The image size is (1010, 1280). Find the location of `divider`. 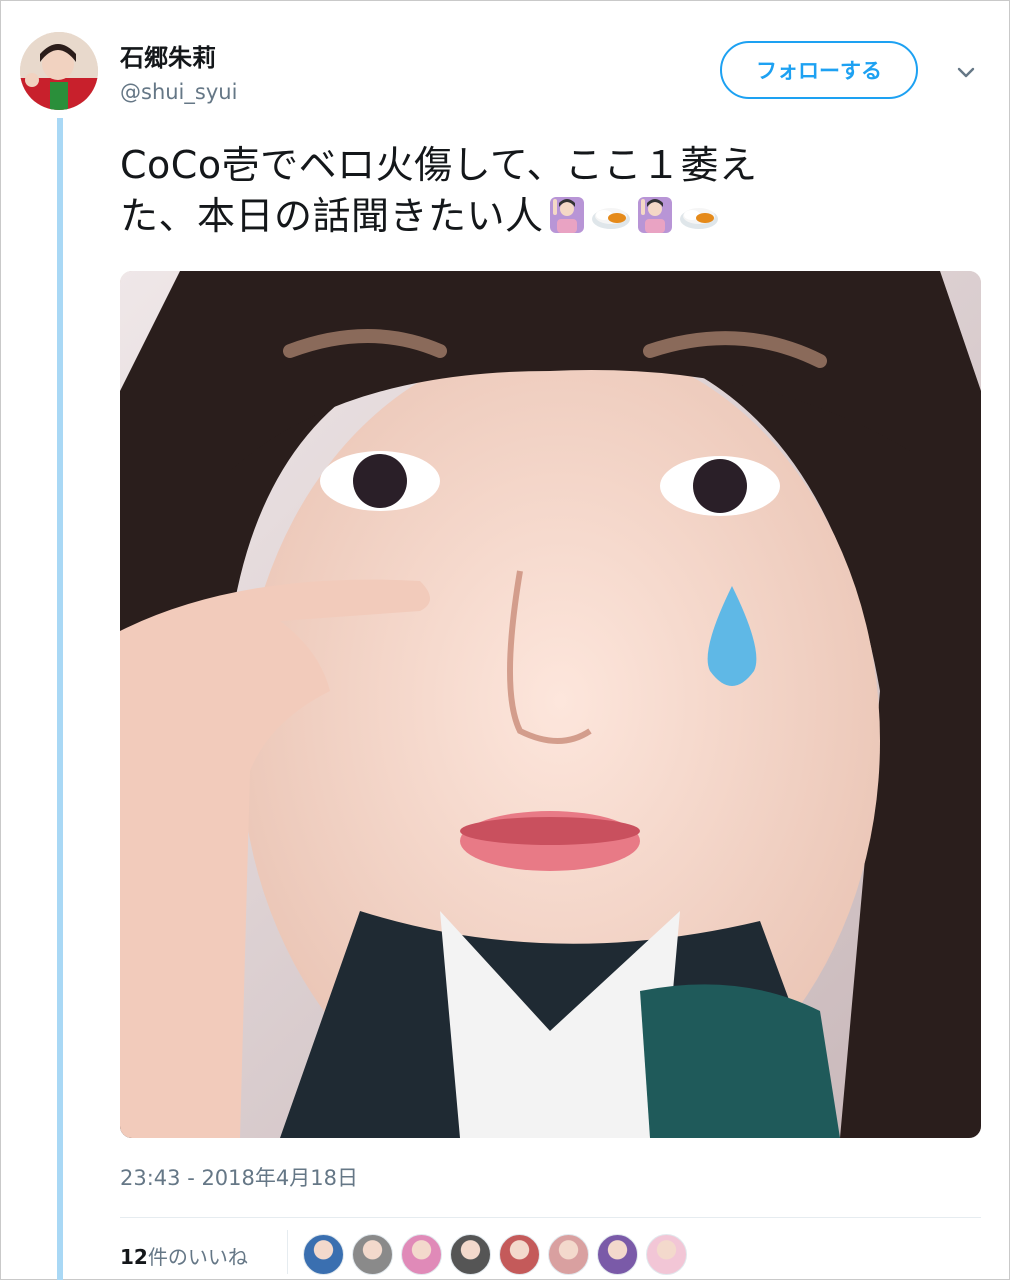

divider is located at coordinates (550, 1217).